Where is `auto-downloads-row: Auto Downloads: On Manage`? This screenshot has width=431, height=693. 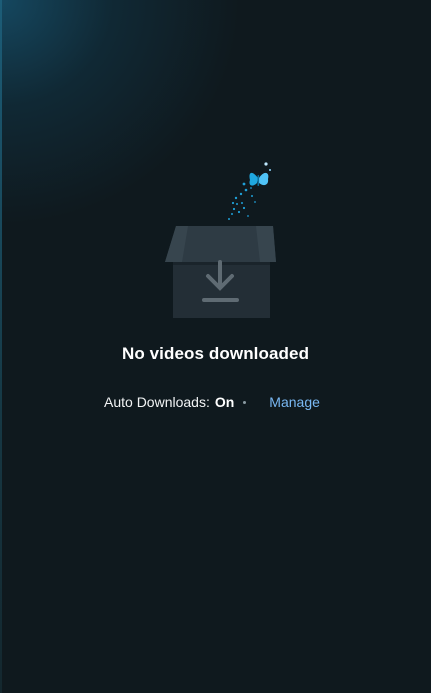
auto-downloads-row: Auto Downloads: On Manage is located at coordinates (212, 402).